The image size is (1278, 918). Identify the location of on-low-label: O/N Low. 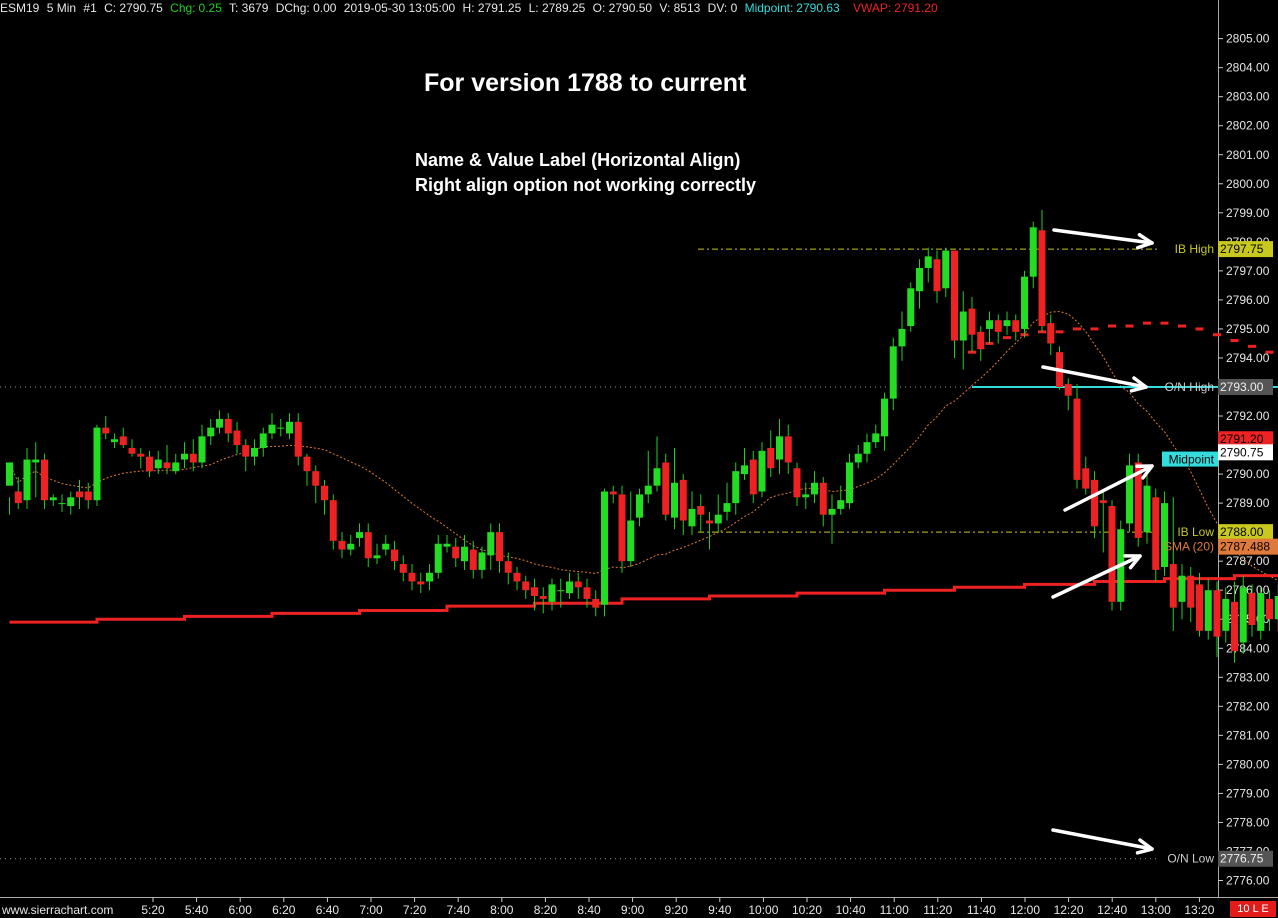
(1190, 859).